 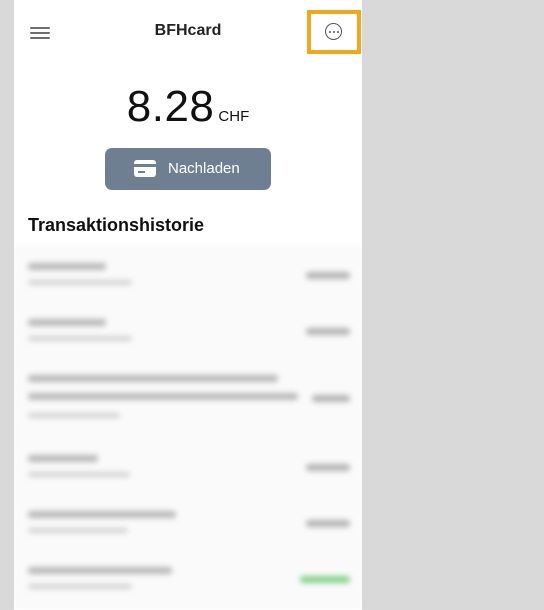 What do you see at coordinates (163, 396) in the screenshot?
I see `transaction-title-redacted-line2` at bounding box center [163, 396].